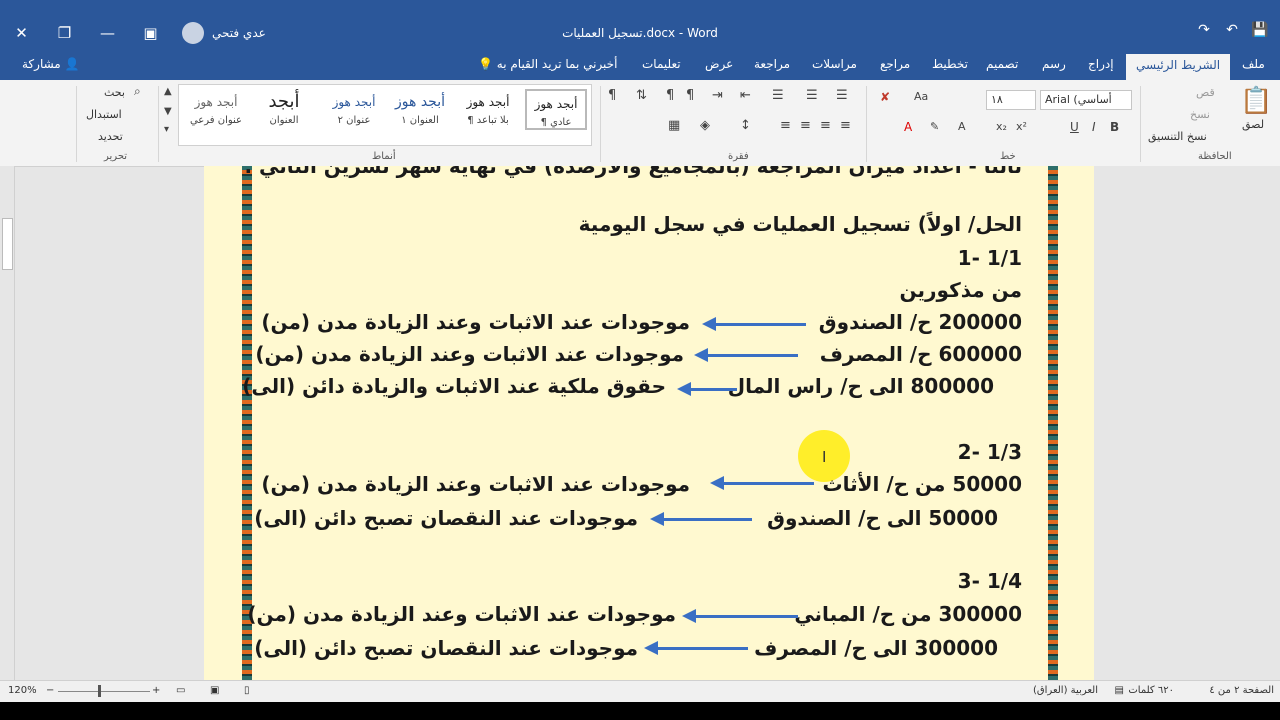 This screenshot has height=720, width=1280. I want to click on superscript-icon: x², so click(1021, 126).